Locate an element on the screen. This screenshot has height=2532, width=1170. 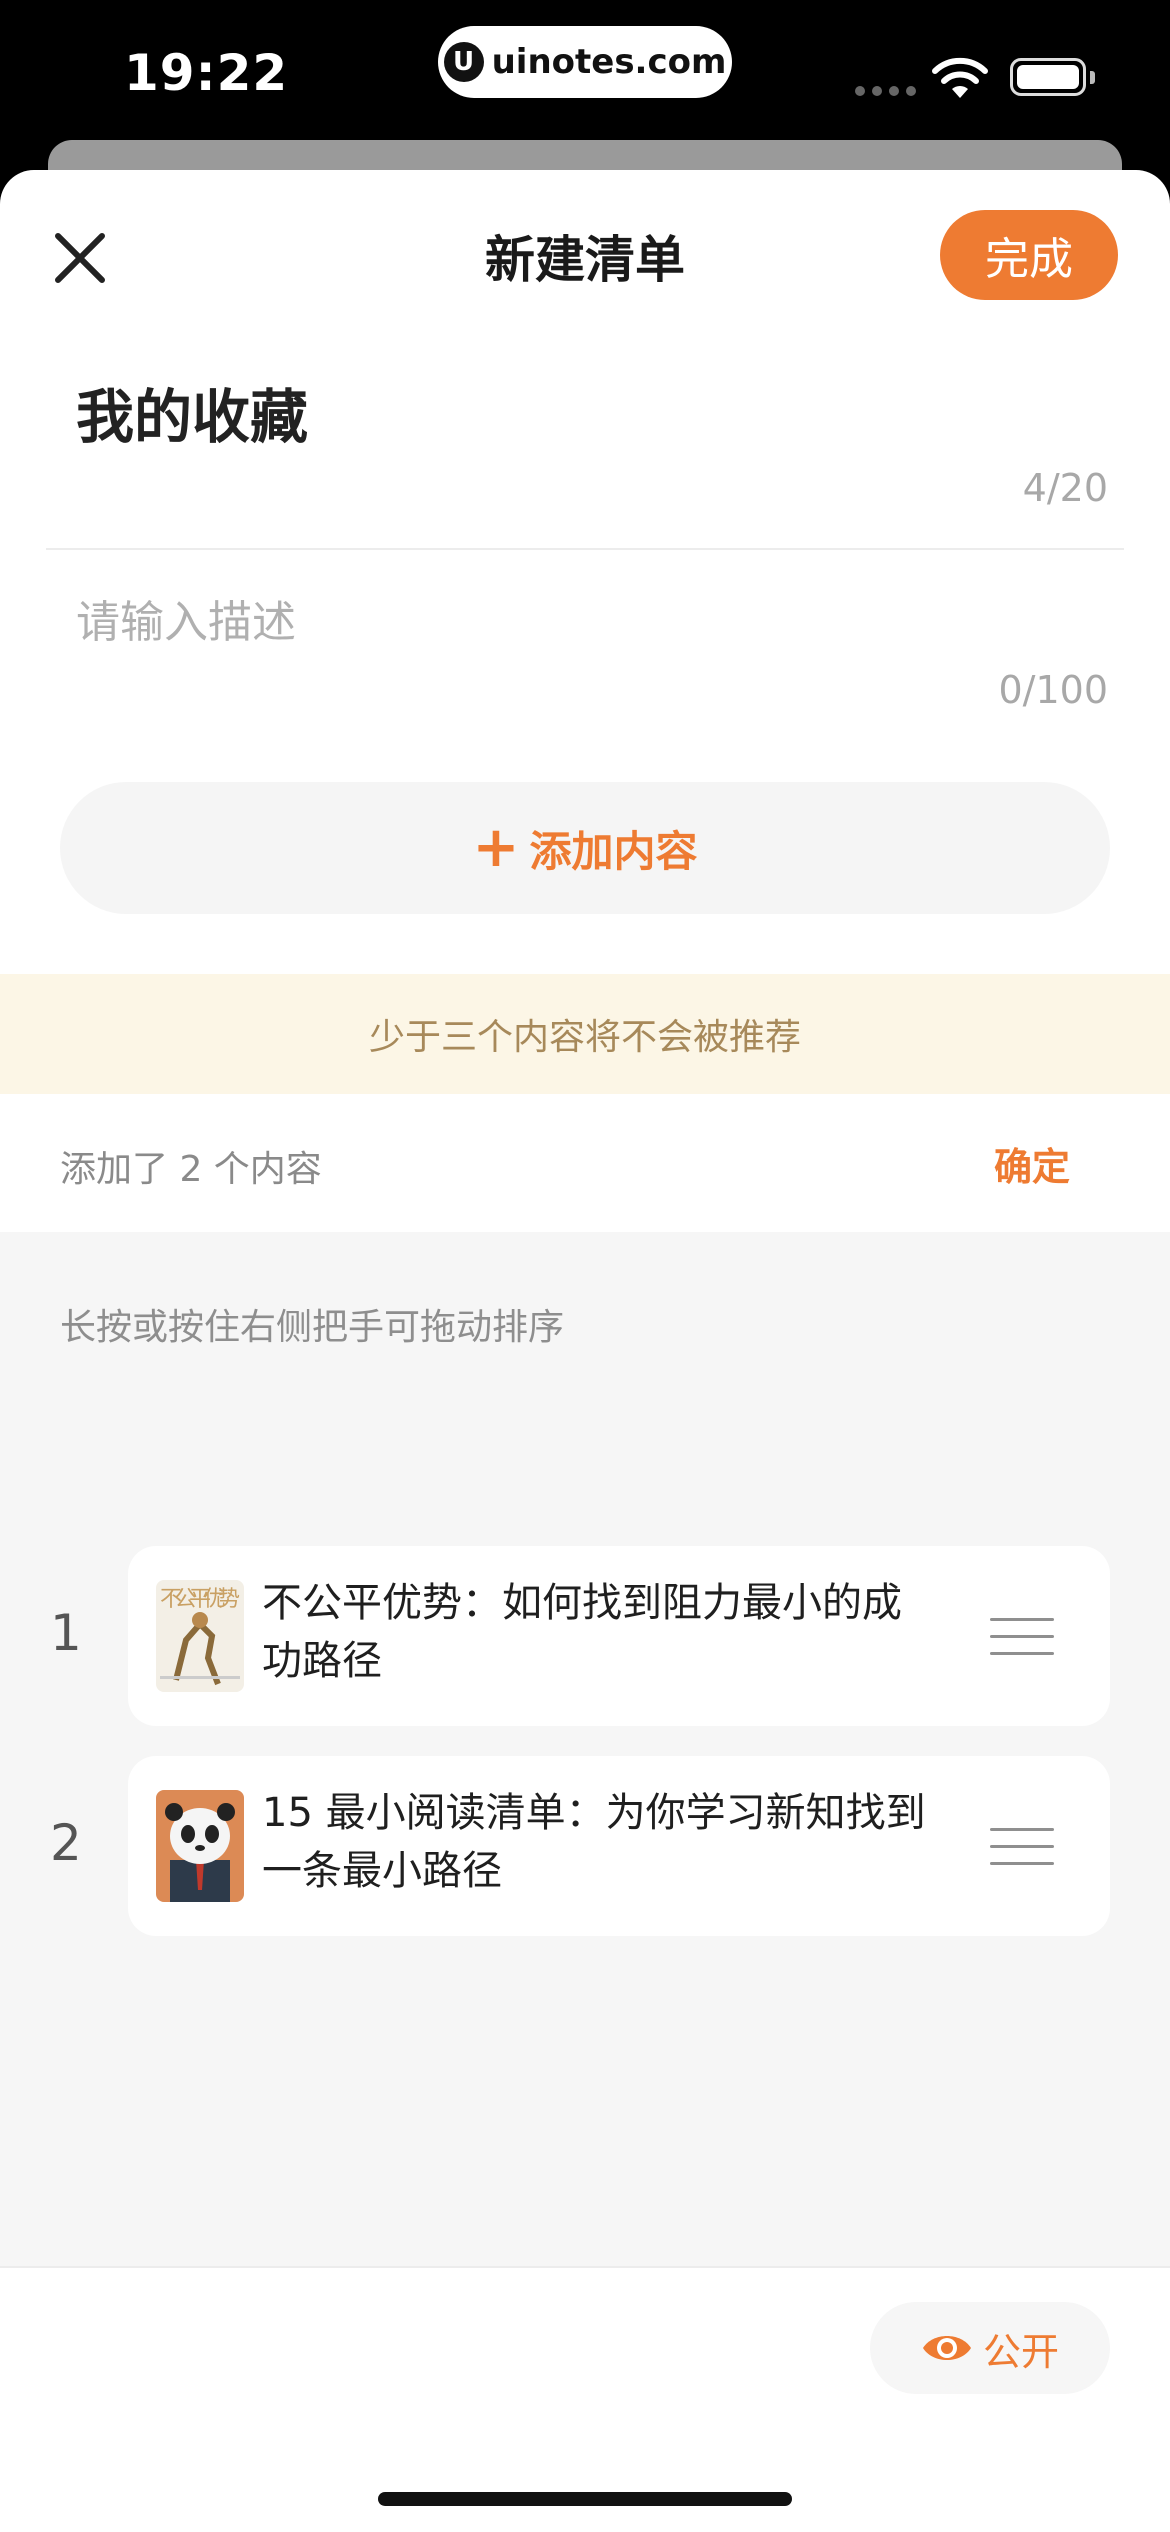
battery-icon is located at coordinates (1048, 77).